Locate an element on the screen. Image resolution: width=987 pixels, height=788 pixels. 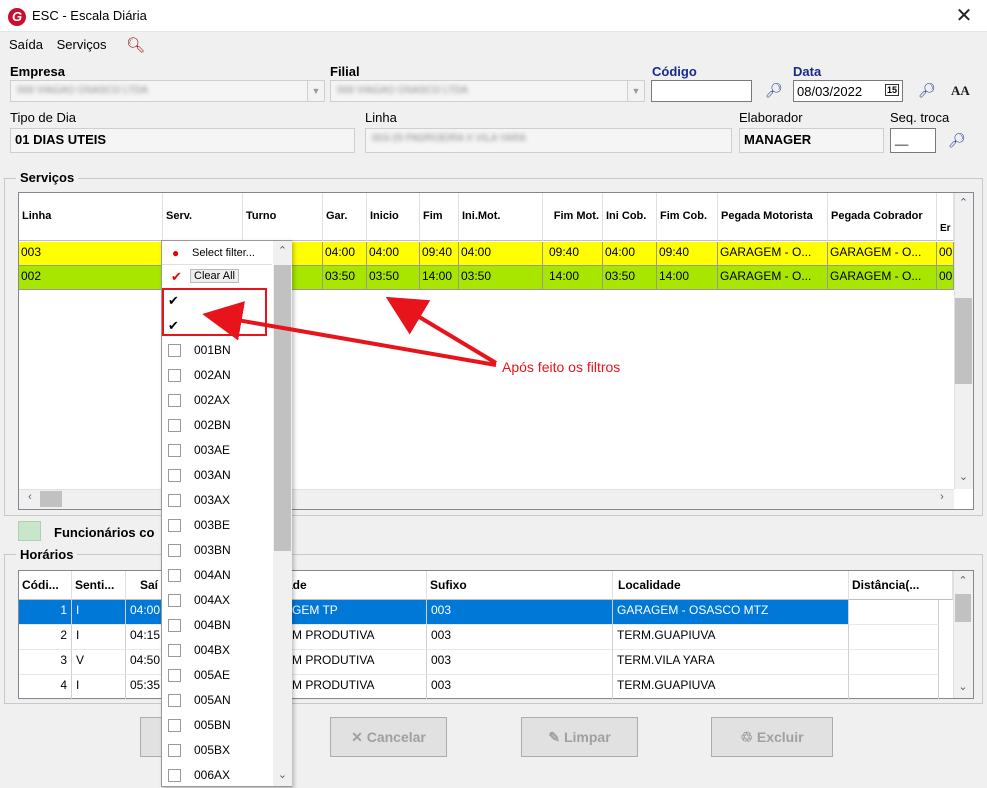
arrow-left is located at coordinates (349, 334).